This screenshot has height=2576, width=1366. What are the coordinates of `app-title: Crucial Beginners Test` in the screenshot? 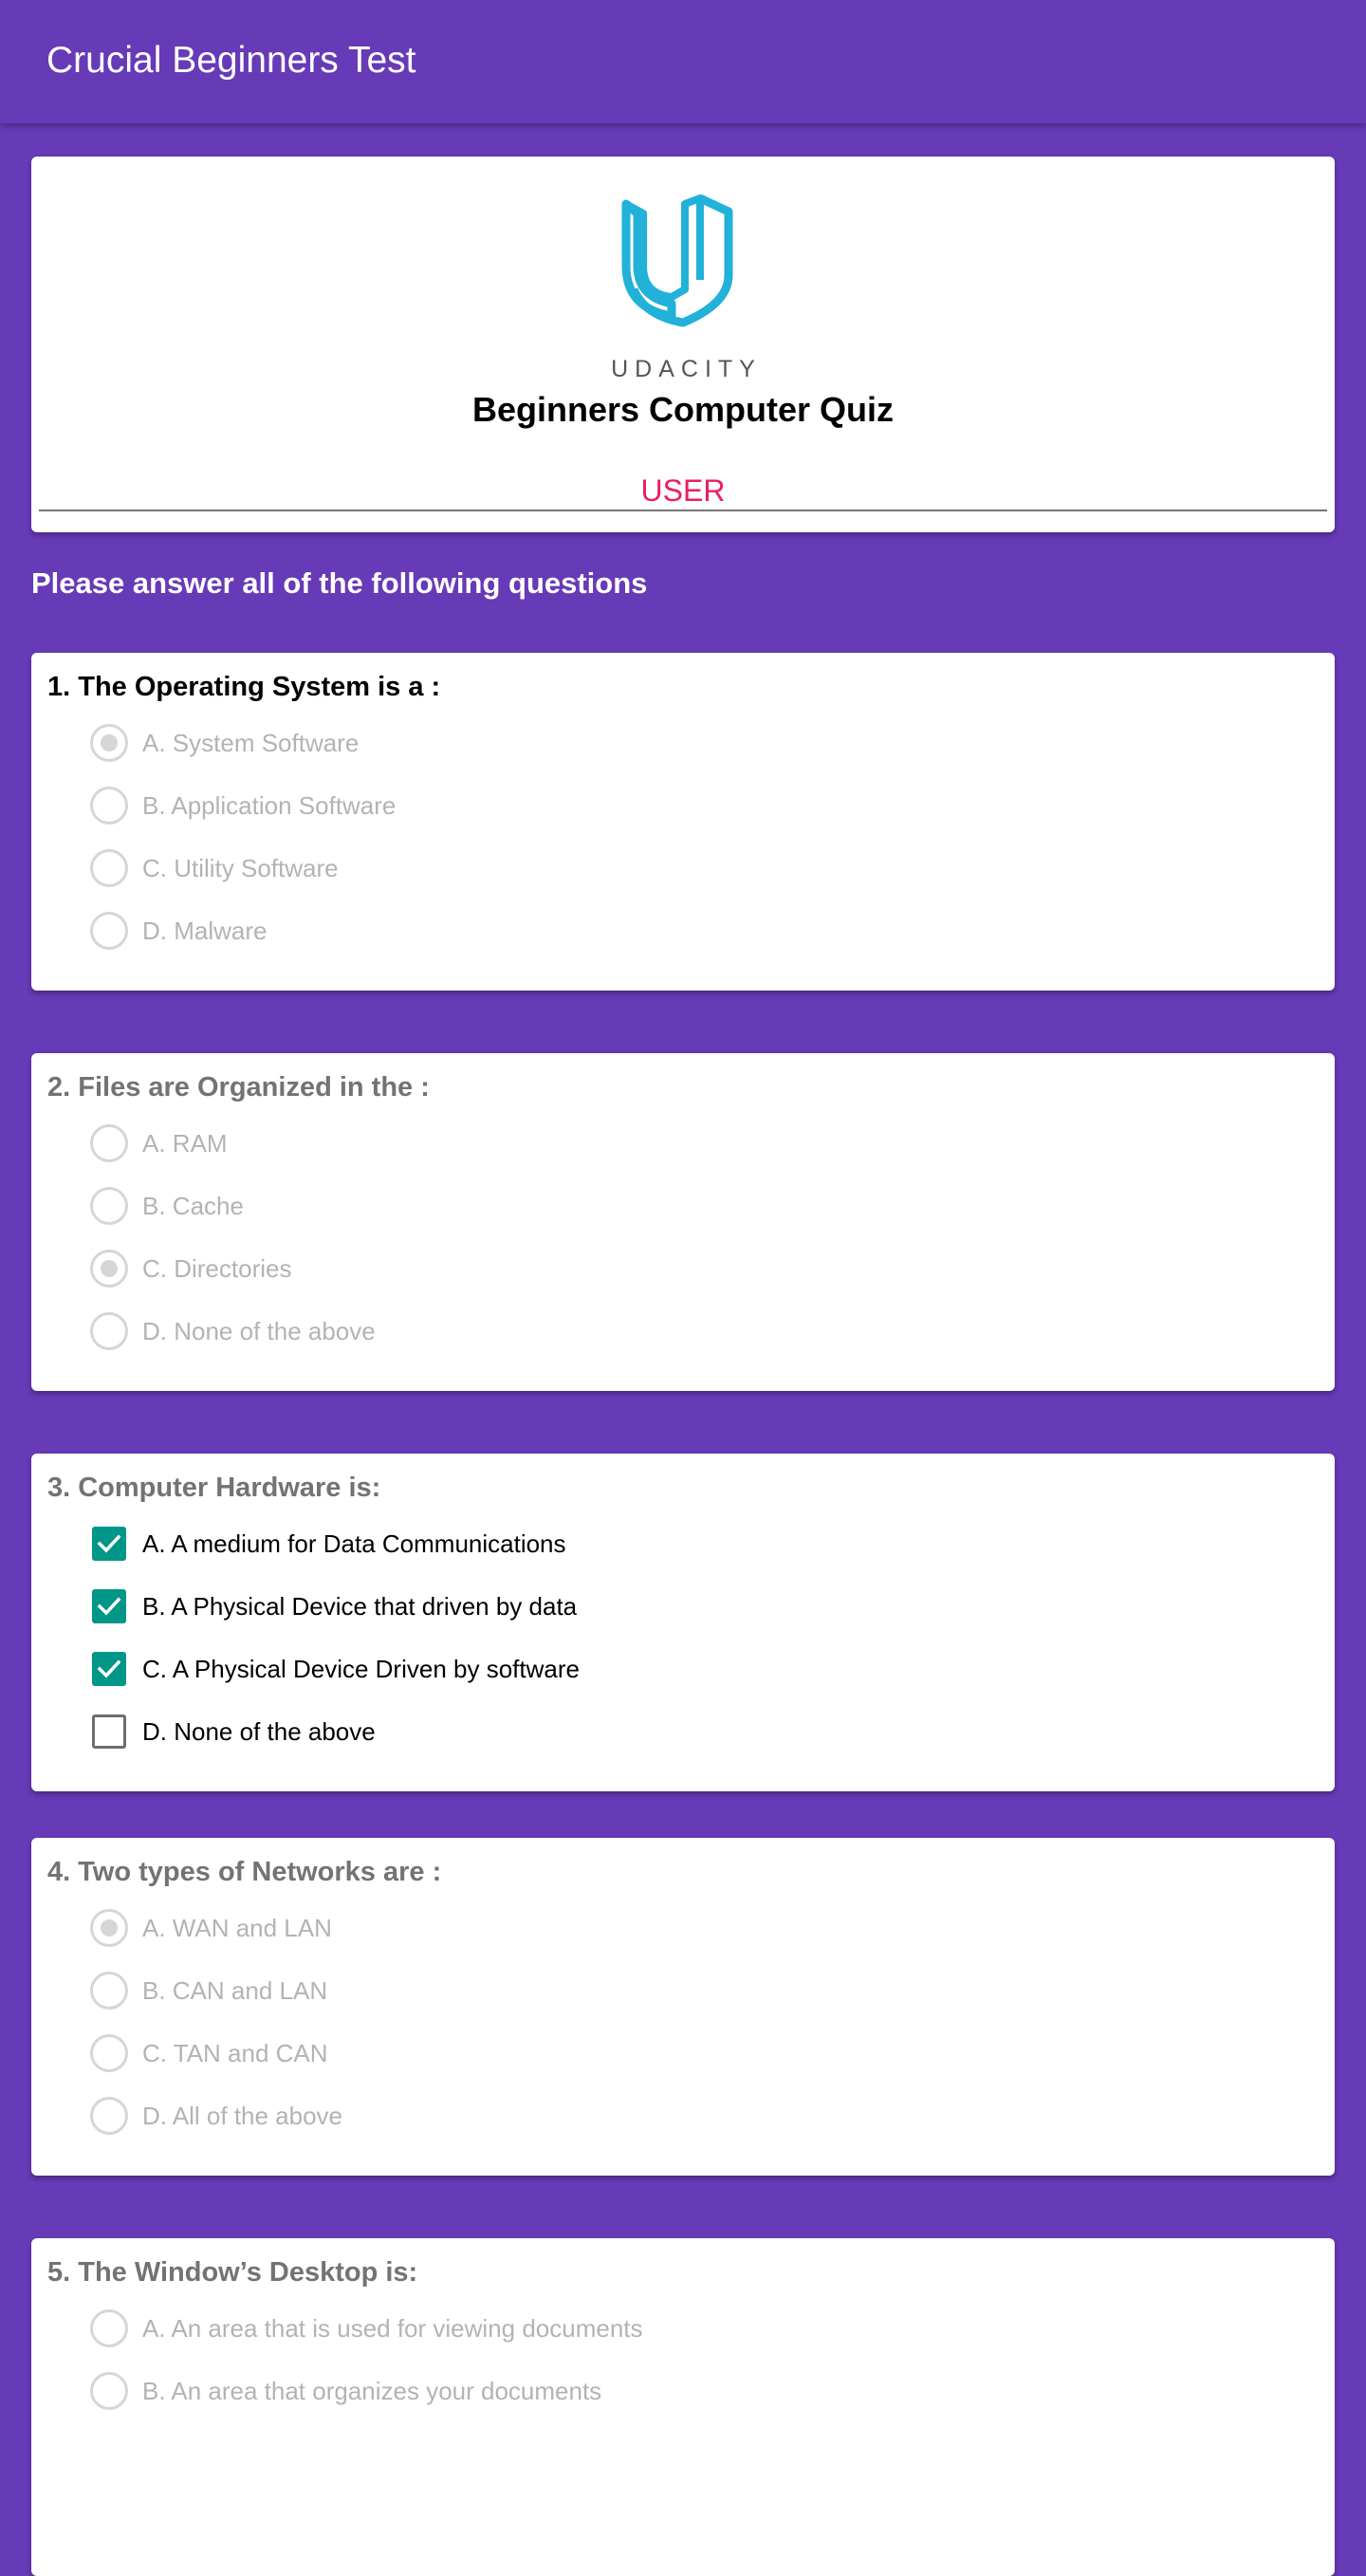 It's located at (231, 60).